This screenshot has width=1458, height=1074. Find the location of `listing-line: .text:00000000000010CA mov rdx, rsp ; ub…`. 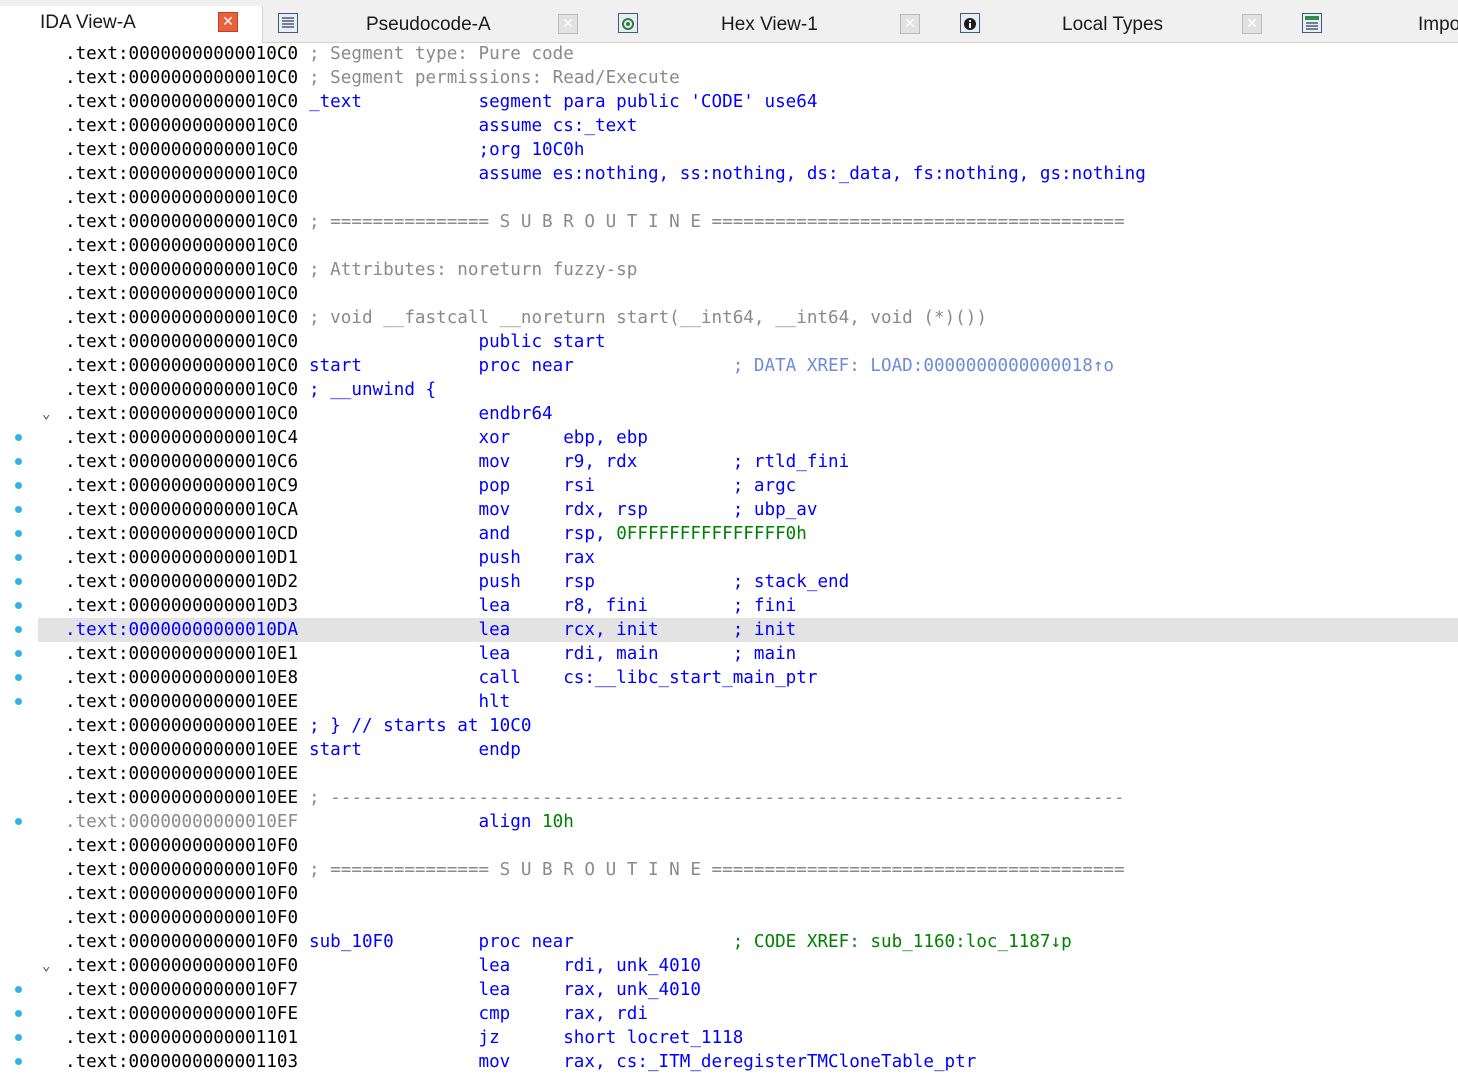

listing-line: .text:00000000000010CA mov rdx, rsp ; ub… is located at coordinates (729, 510).